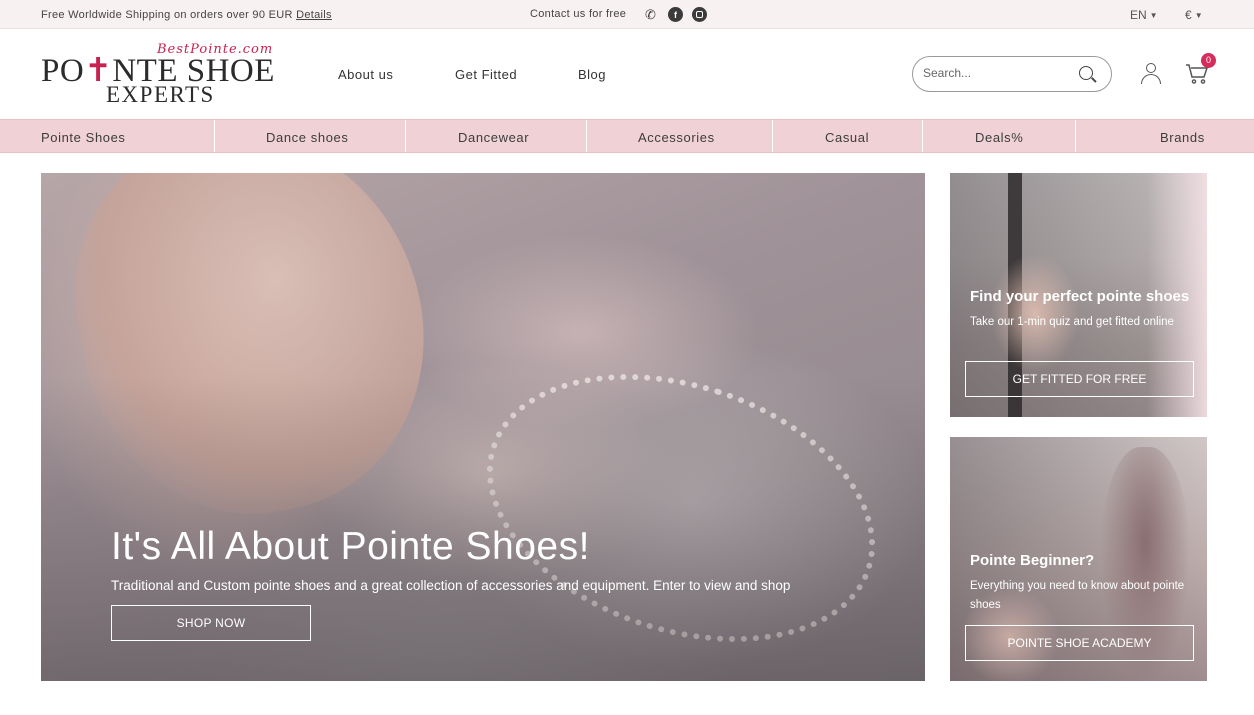  I want to click on language-selector: EN ▼, so click(1144, 15).